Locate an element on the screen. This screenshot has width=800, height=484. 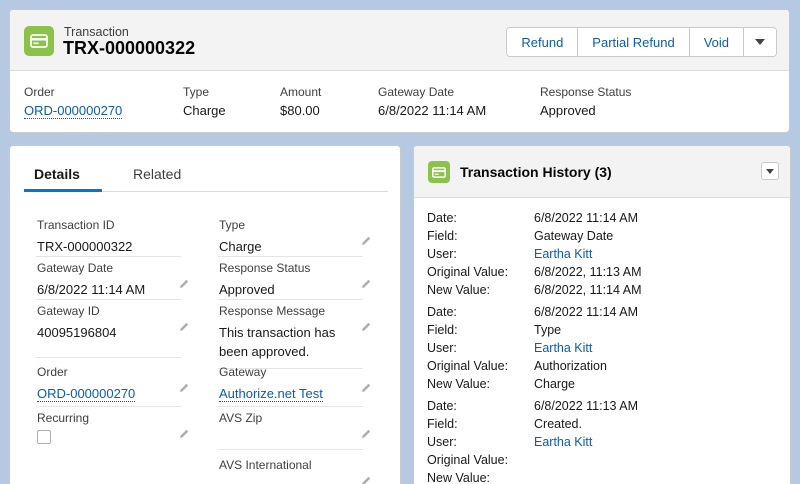
record-title: TRX-000000322 is located at coordinates (129, 48).